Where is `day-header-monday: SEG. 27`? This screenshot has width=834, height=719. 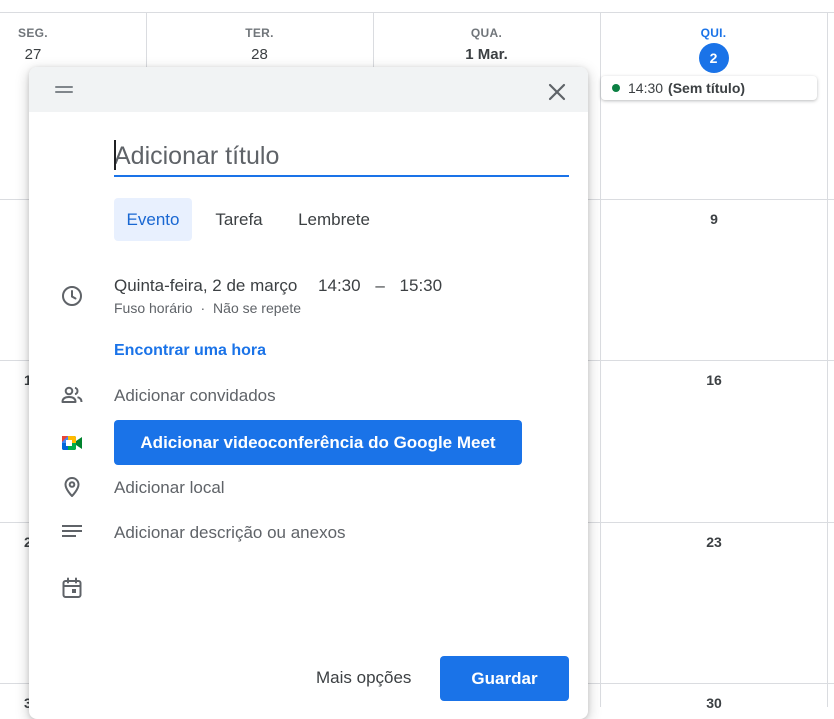
day-header-monday: SEG. 27 is located at coordinates (33, 44).